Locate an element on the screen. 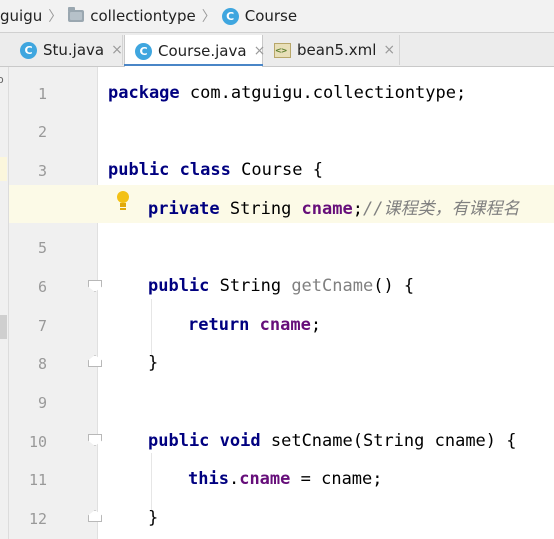 The image size is (554, 539). code-text: com.atguigu.collectiontype; is located at coordinates (323, 93).